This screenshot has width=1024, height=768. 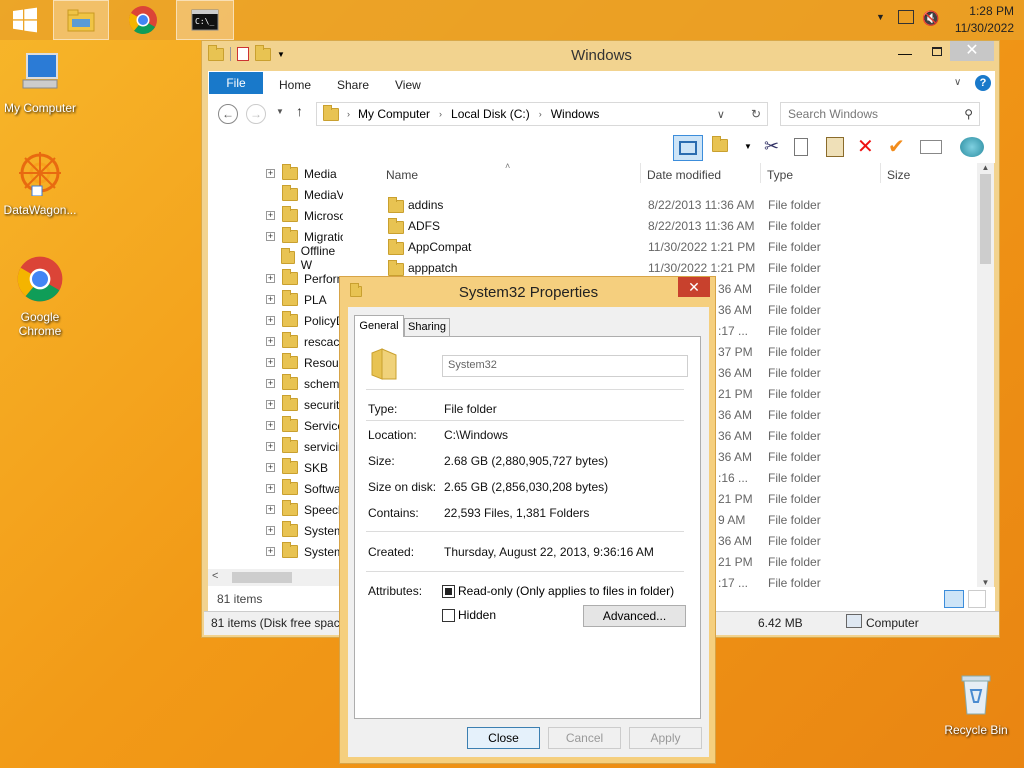 I want to click on tree-item: + schemas, so click(x=304, y=383).